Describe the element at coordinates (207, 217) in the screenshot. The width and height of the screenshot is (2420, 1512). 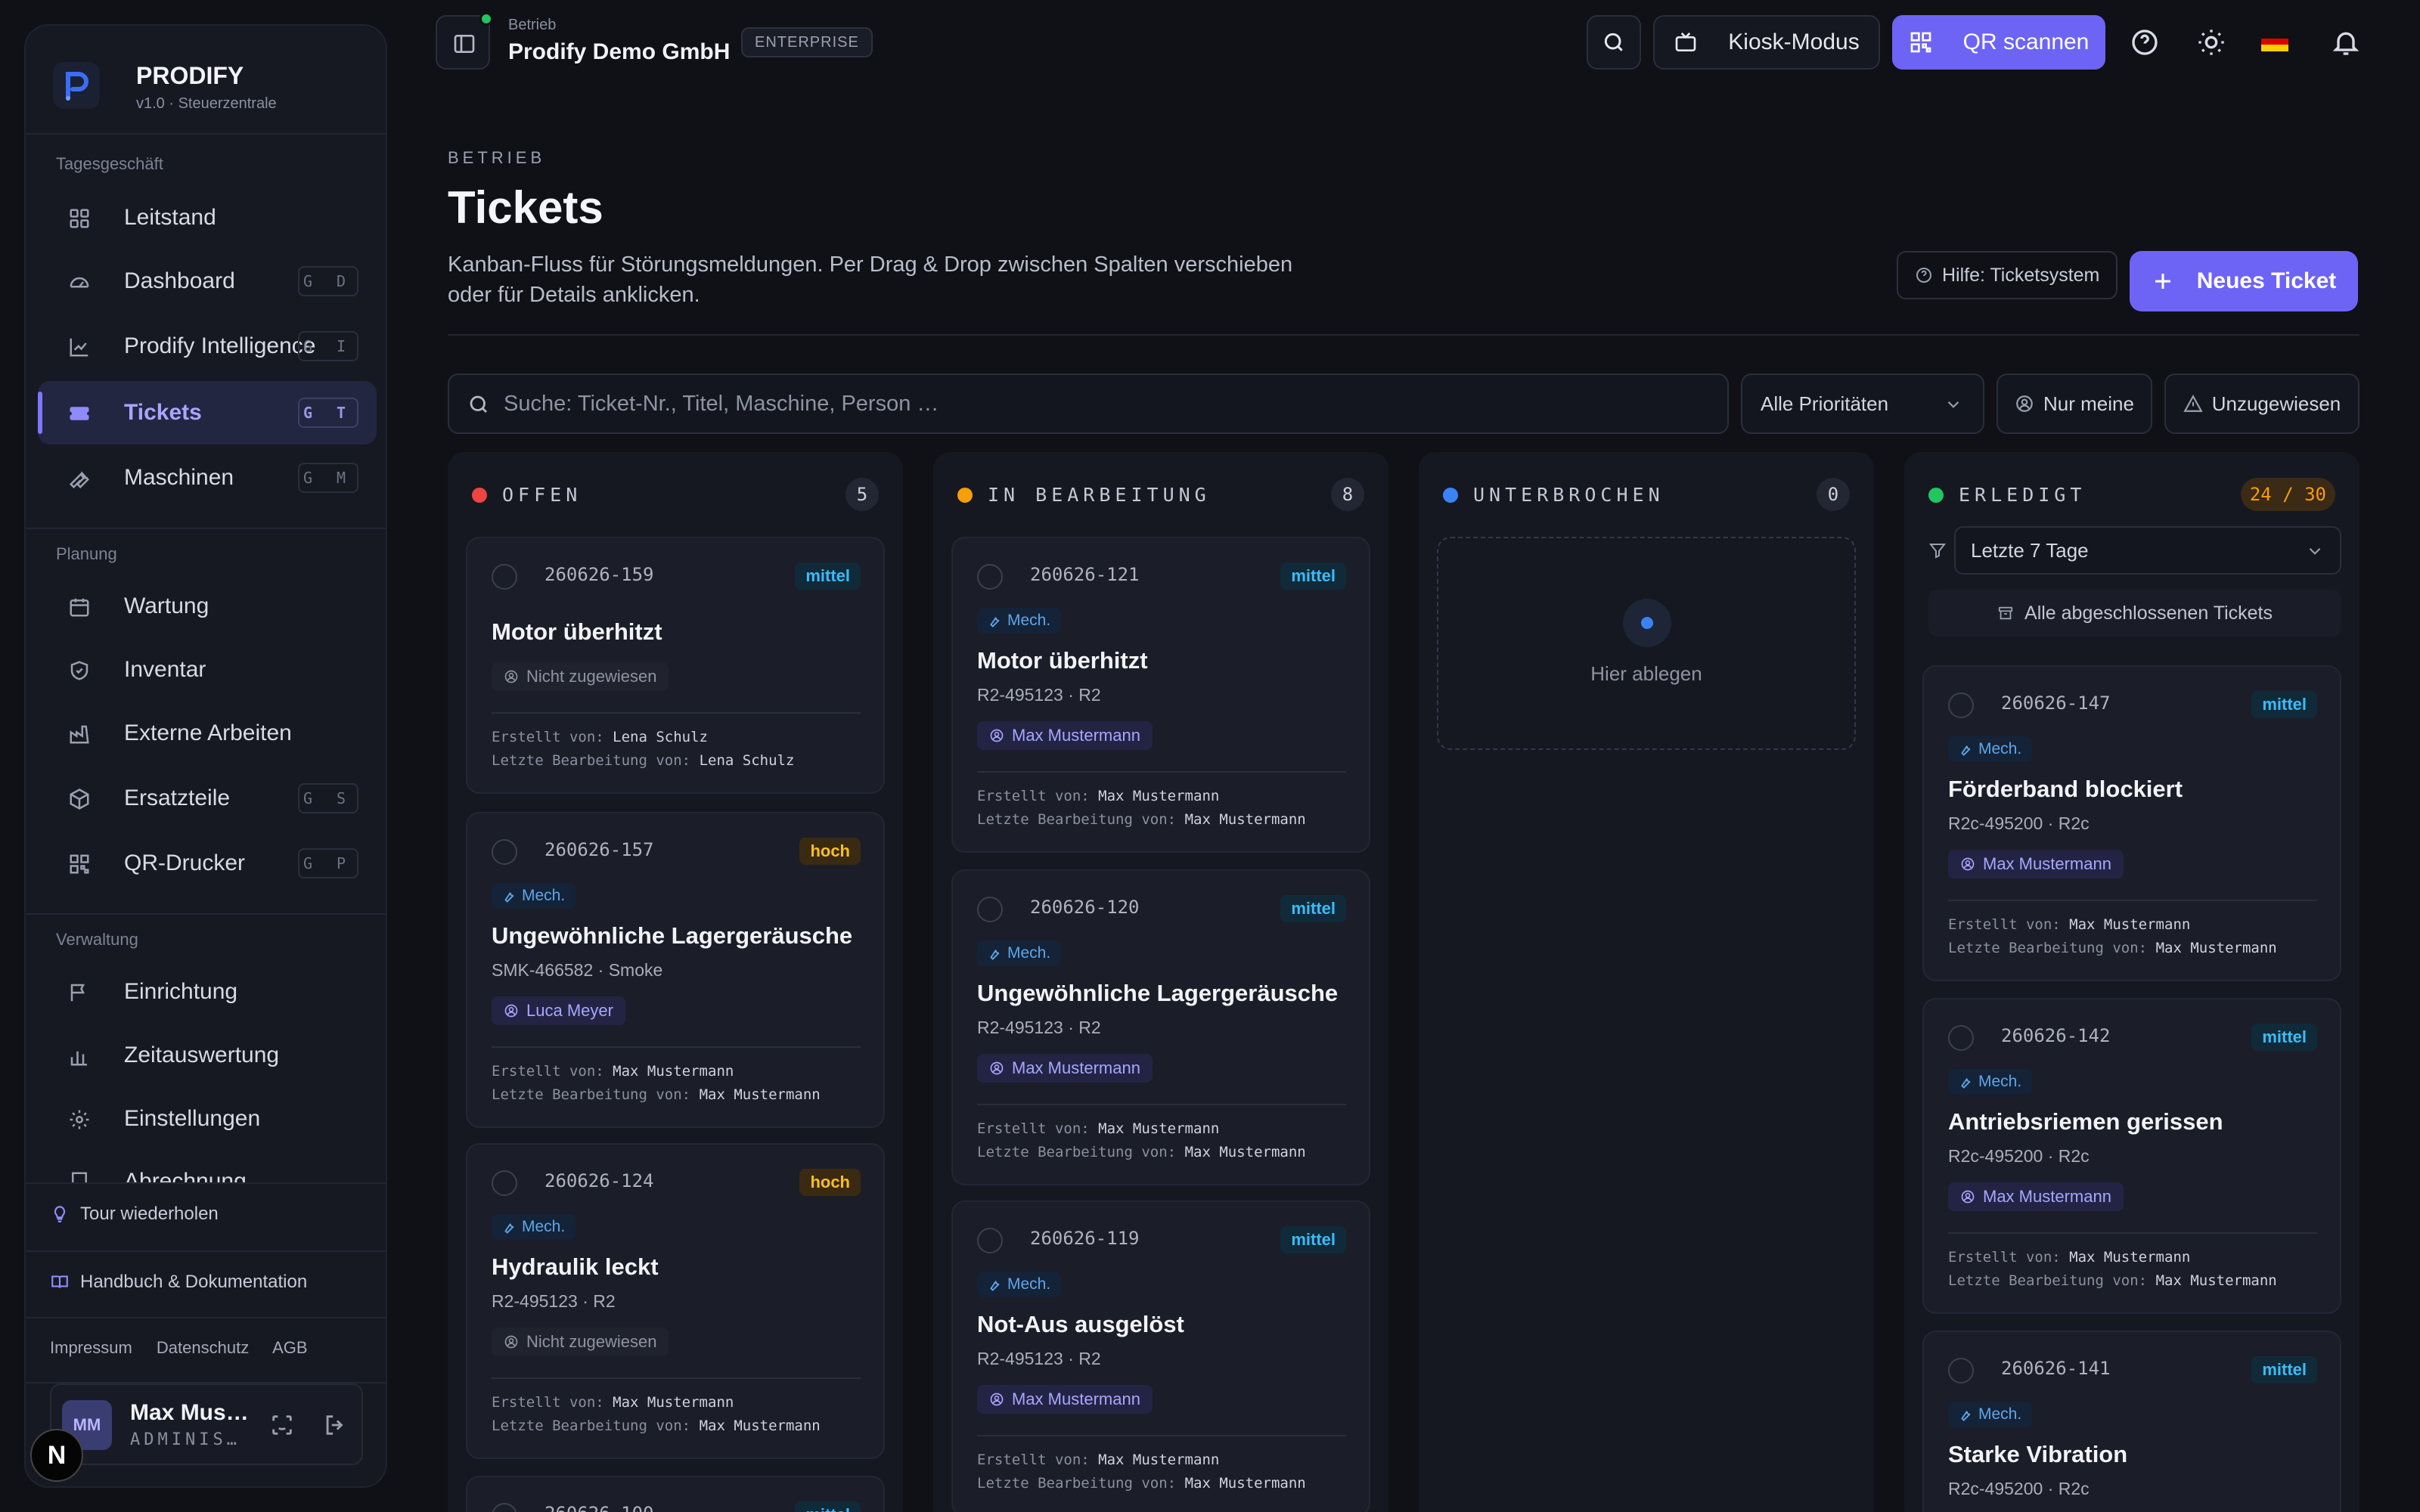
I see `sidebar-item-leitstand: Leitstand` at that location.